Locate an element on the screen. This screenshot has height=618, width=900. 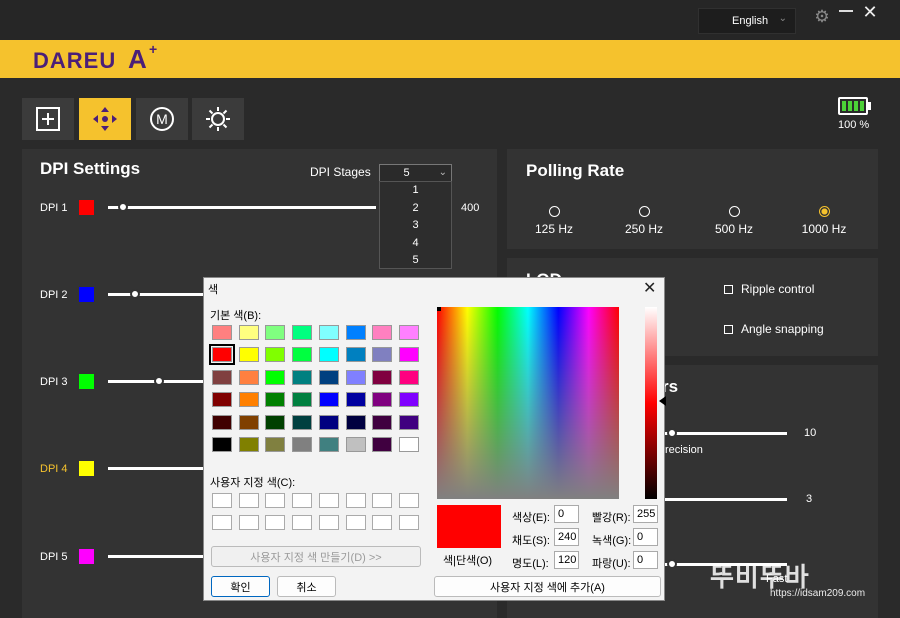
luminance-field: 120 is located at coordinates (566, 560).